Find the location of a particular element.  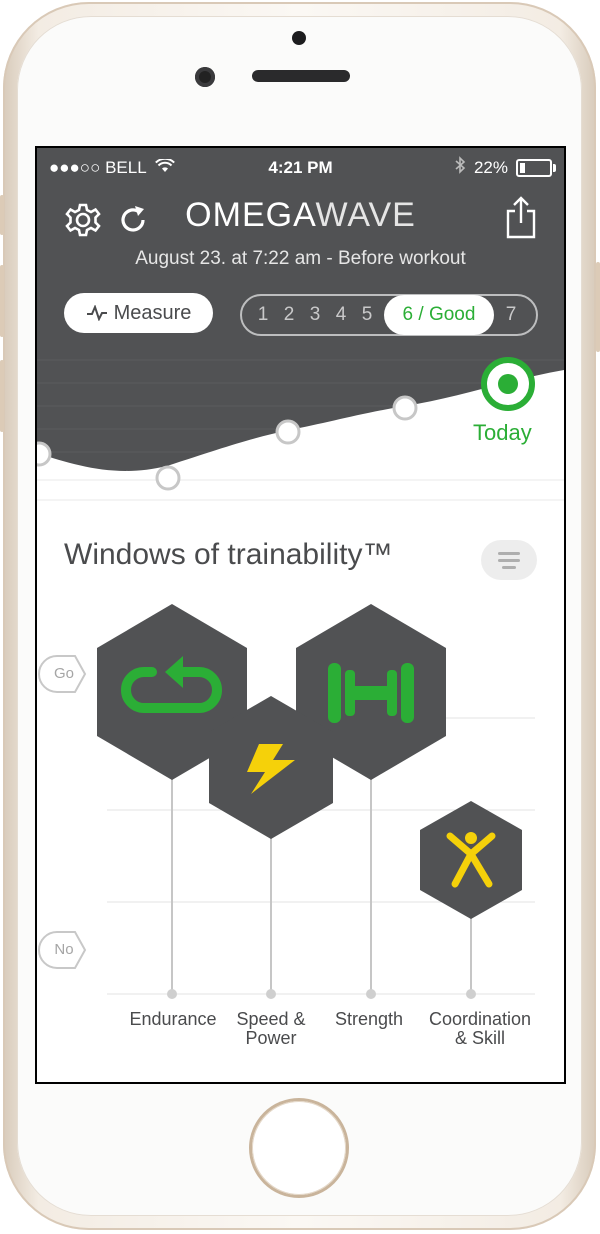

proximity-sensor is located at coordinates (299, 38).